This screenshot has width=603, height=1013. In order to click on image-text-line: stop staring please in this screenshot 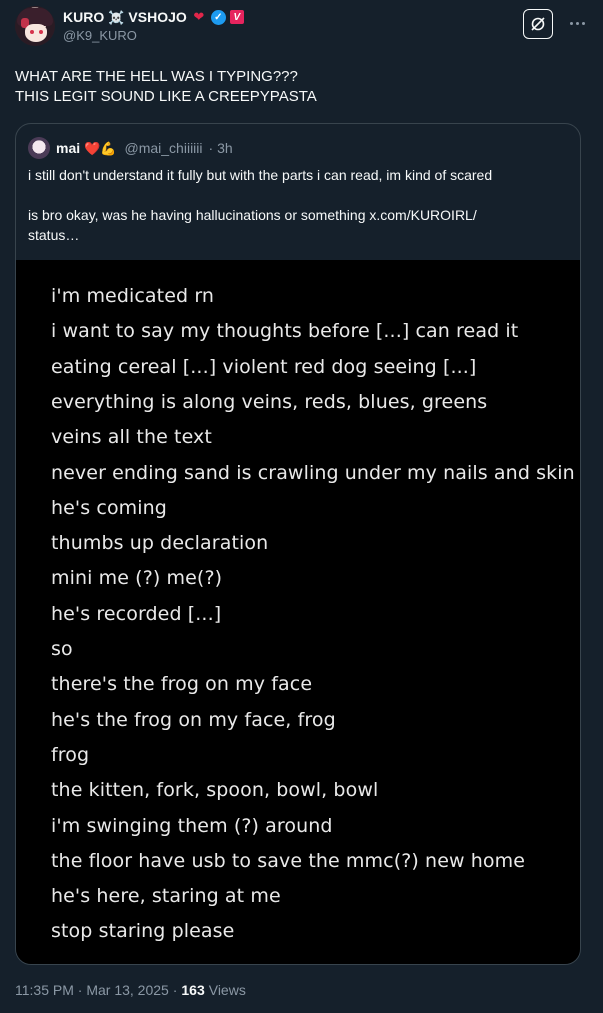, I will do `click(143, 931)`.